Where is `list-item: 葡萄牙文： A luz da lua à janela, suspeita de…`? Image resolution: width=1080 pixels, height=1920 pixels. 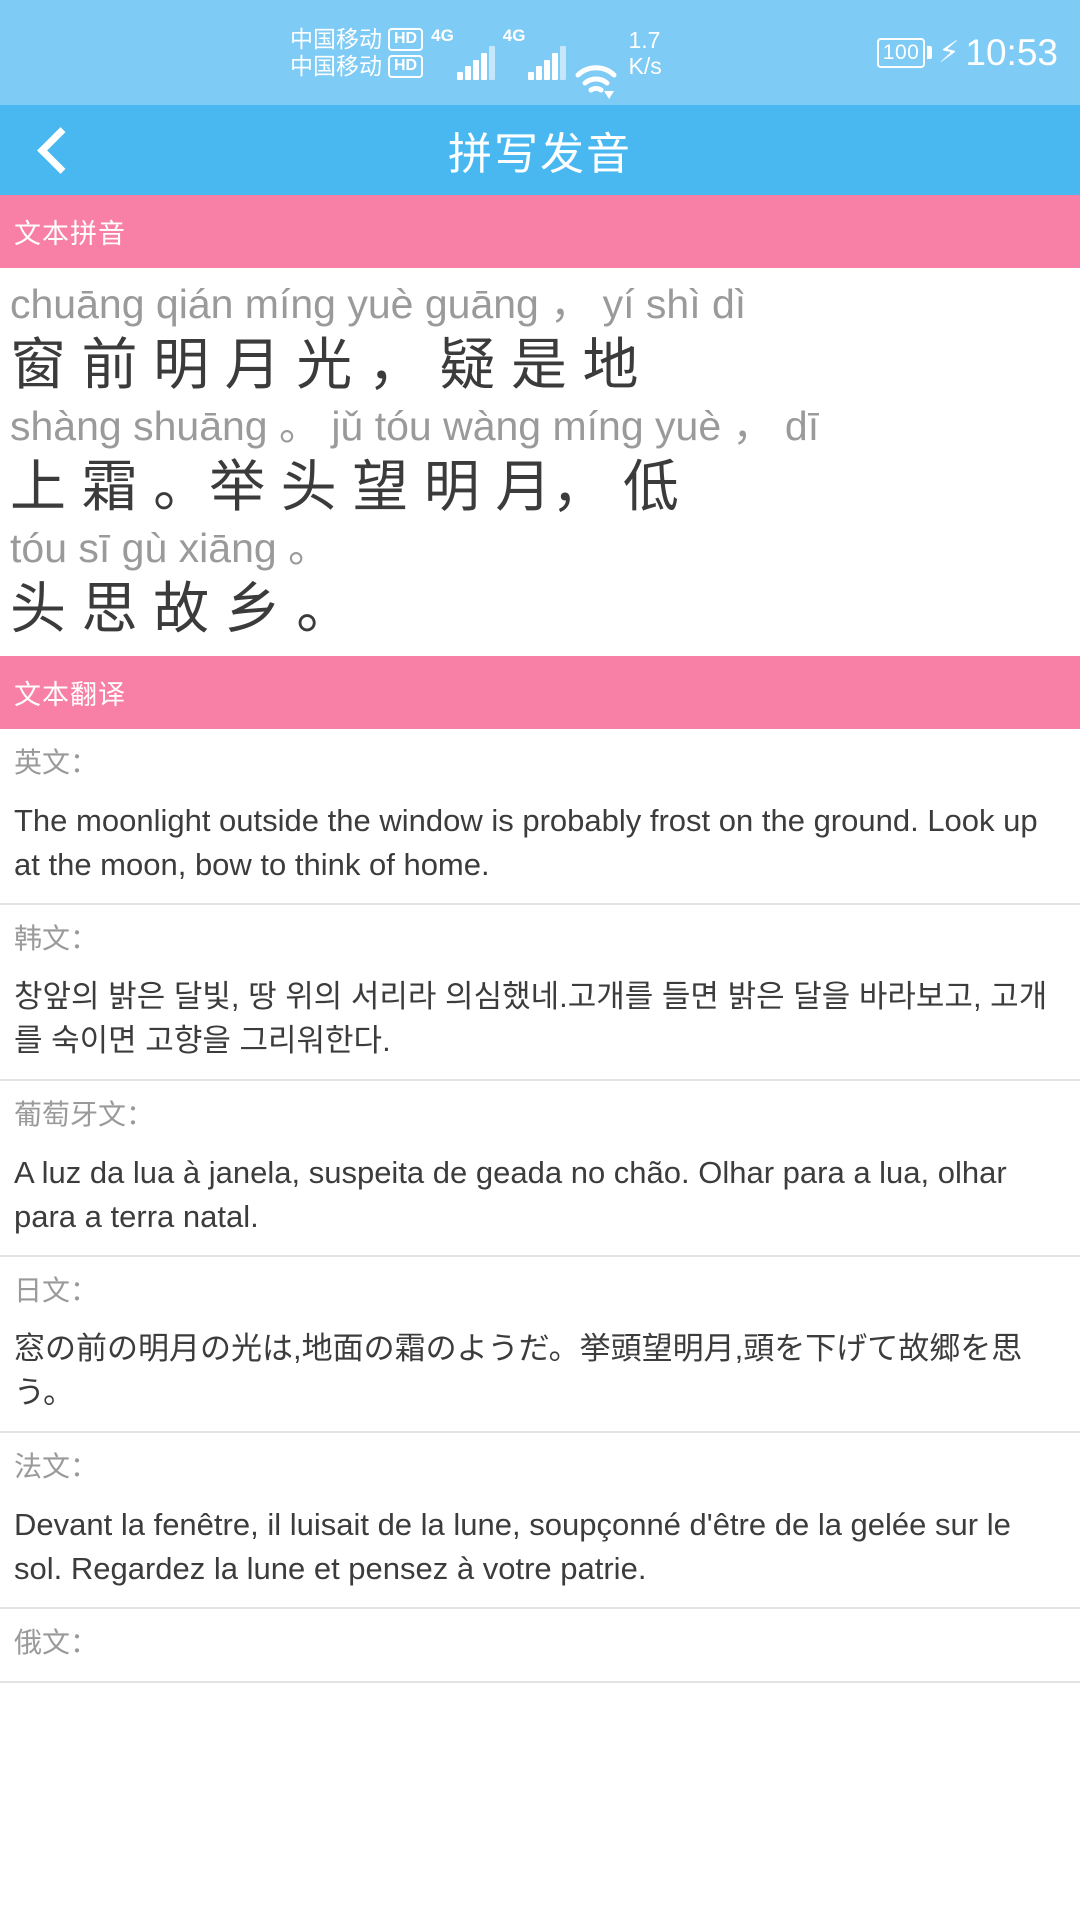
list-item: 葡萄牙文： A luz da lua à janela, suspeita de… is located at coordinates (540, 1169).